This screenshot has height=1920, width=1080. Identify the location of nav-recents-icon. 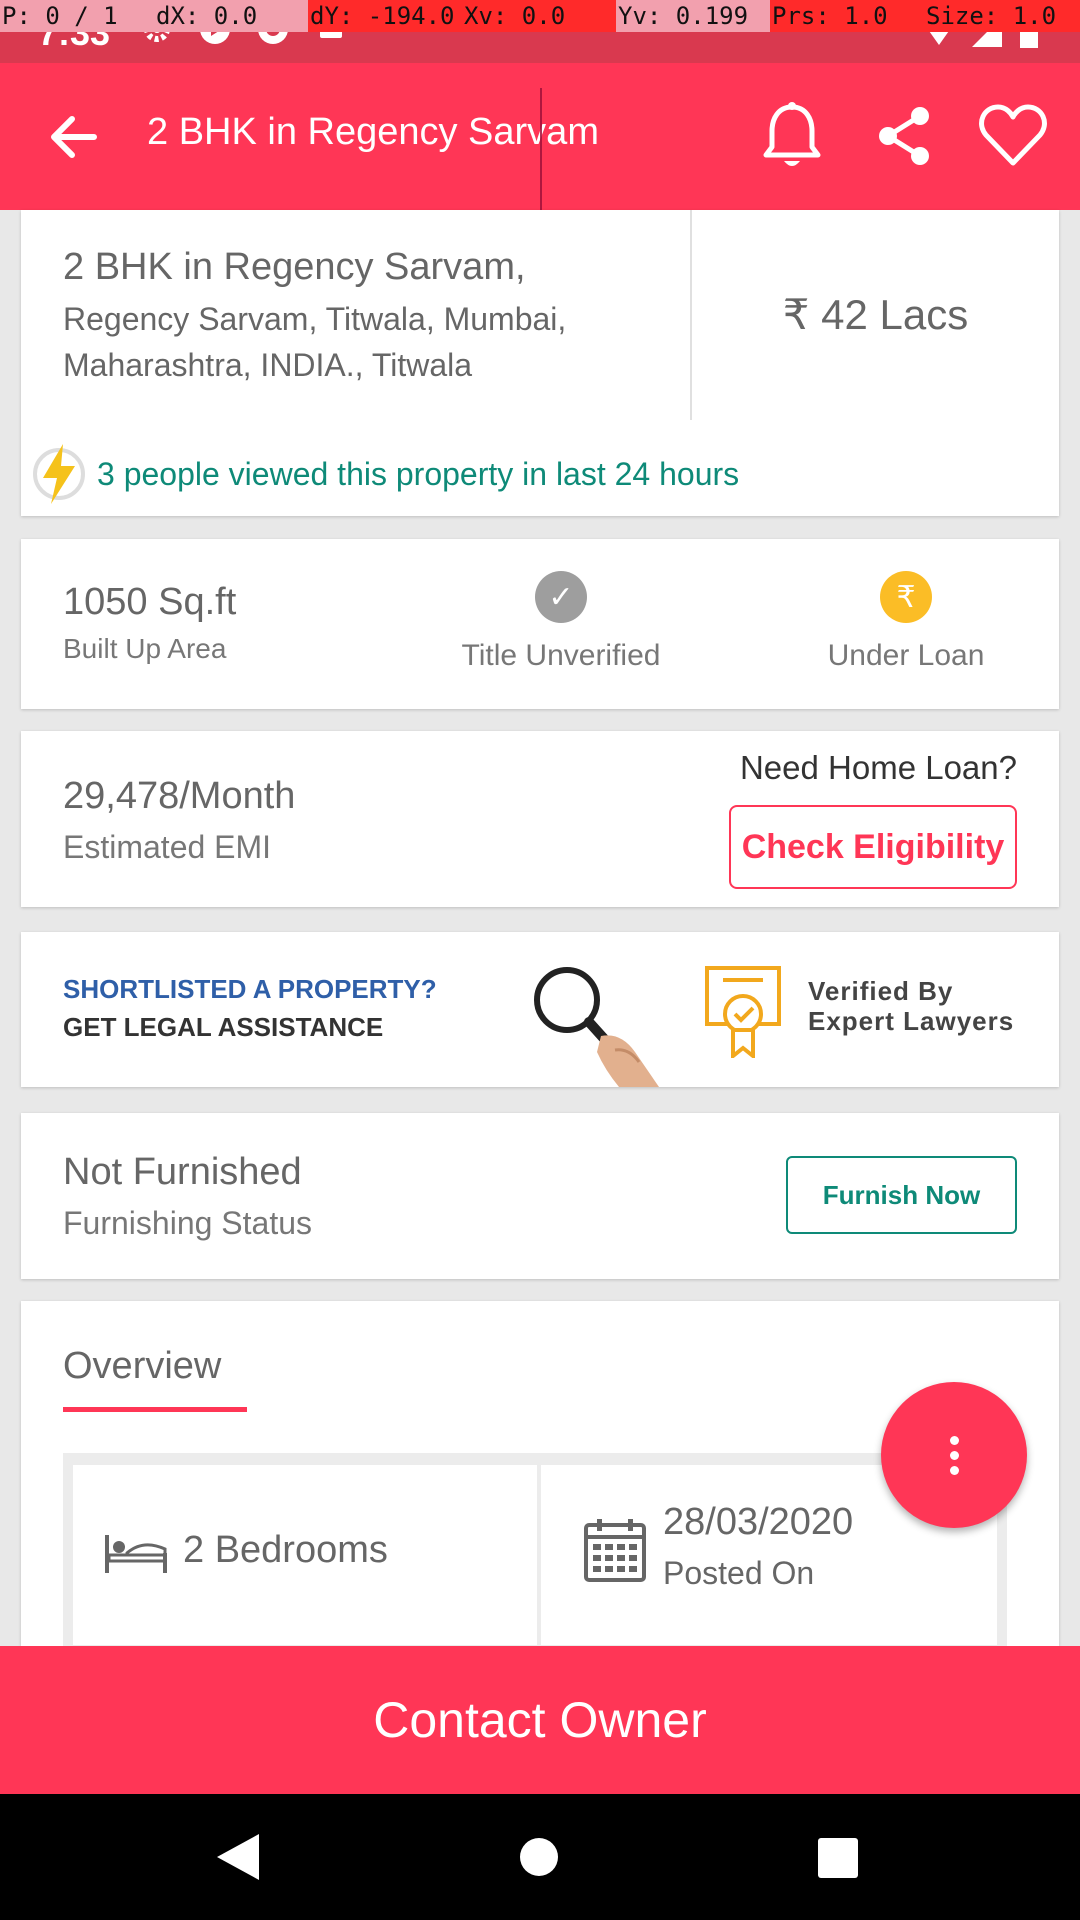
(838, 1858).